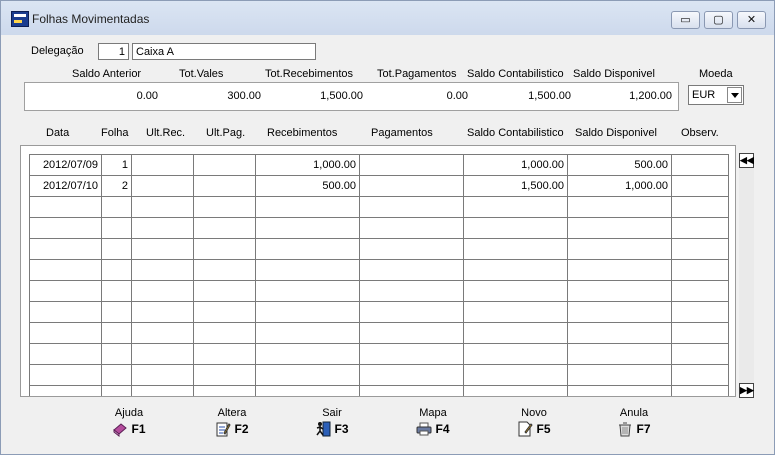  I want to click on table-cell: 1,500.00, so click(515, 186).